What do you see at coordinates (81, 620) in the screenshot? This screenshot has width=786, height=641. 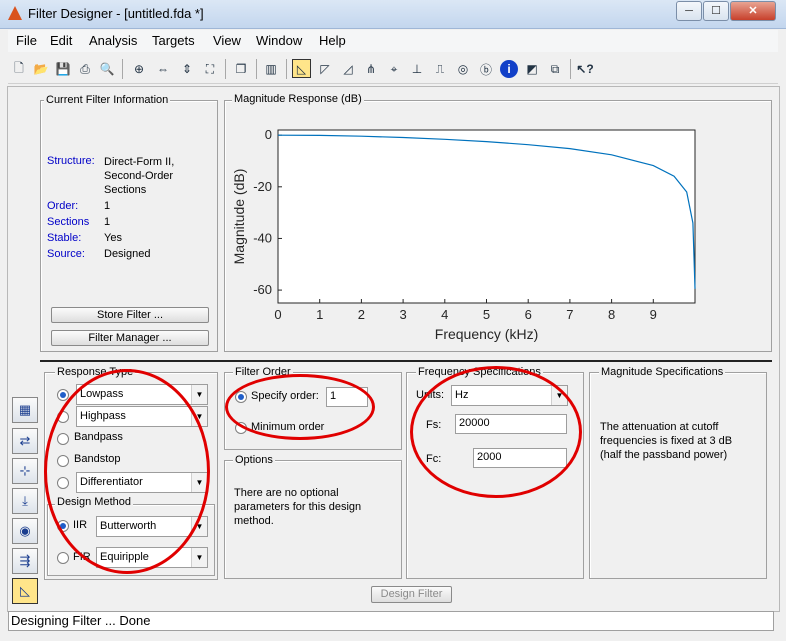 I see `status-text: Designing Filter ... Done` at bounding box center [81, 620].